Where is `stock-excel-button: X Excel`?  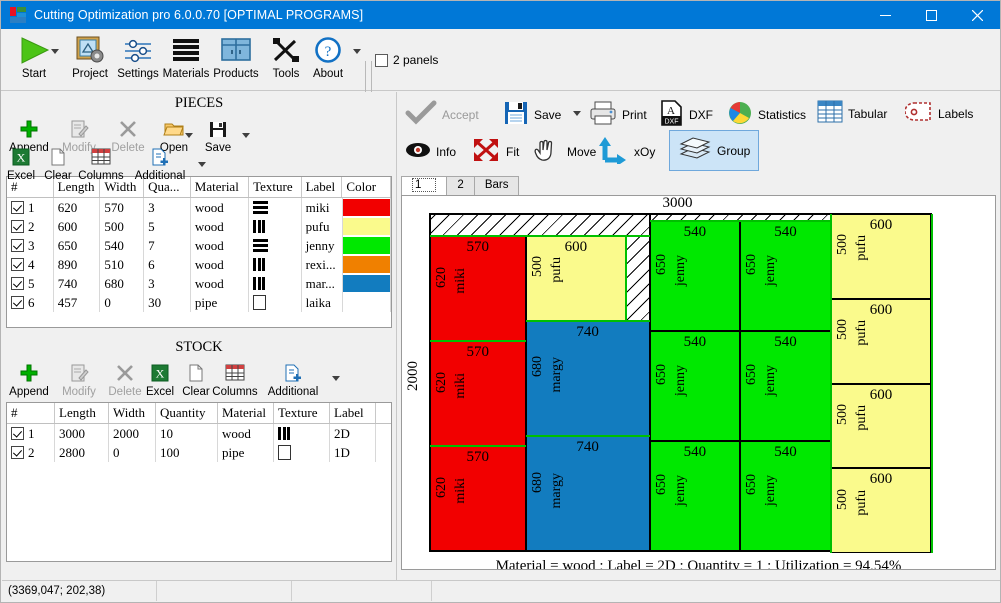 stock-excel-button: X Excel is located at coordinates (160, 379).